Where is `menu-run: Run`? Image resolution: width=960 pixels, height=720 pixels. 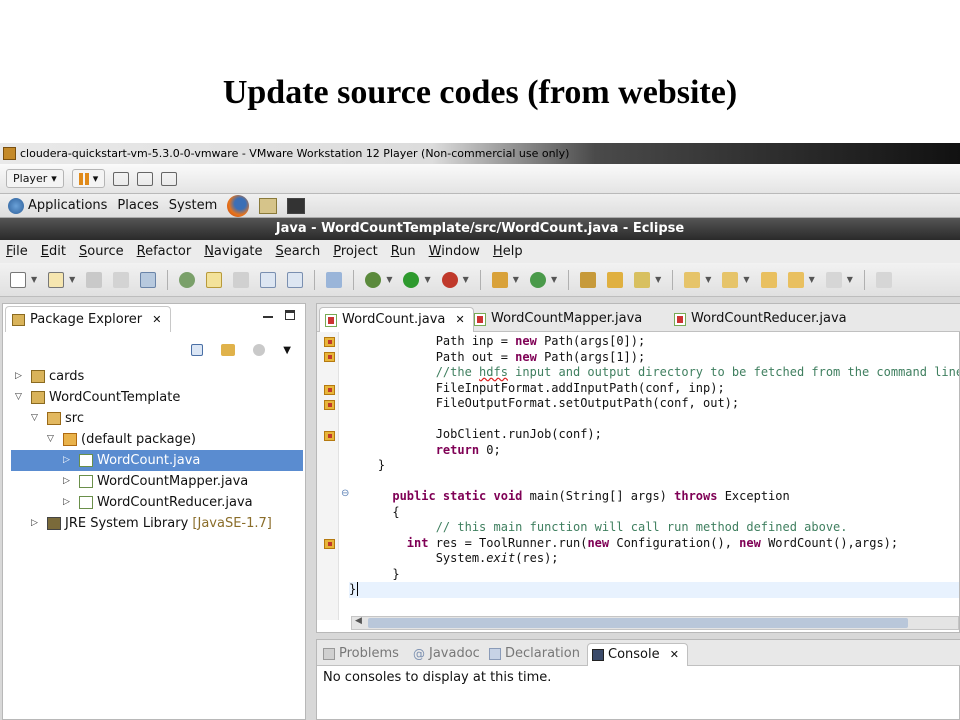
menu-run: Run is located at coordinates (403, 251).